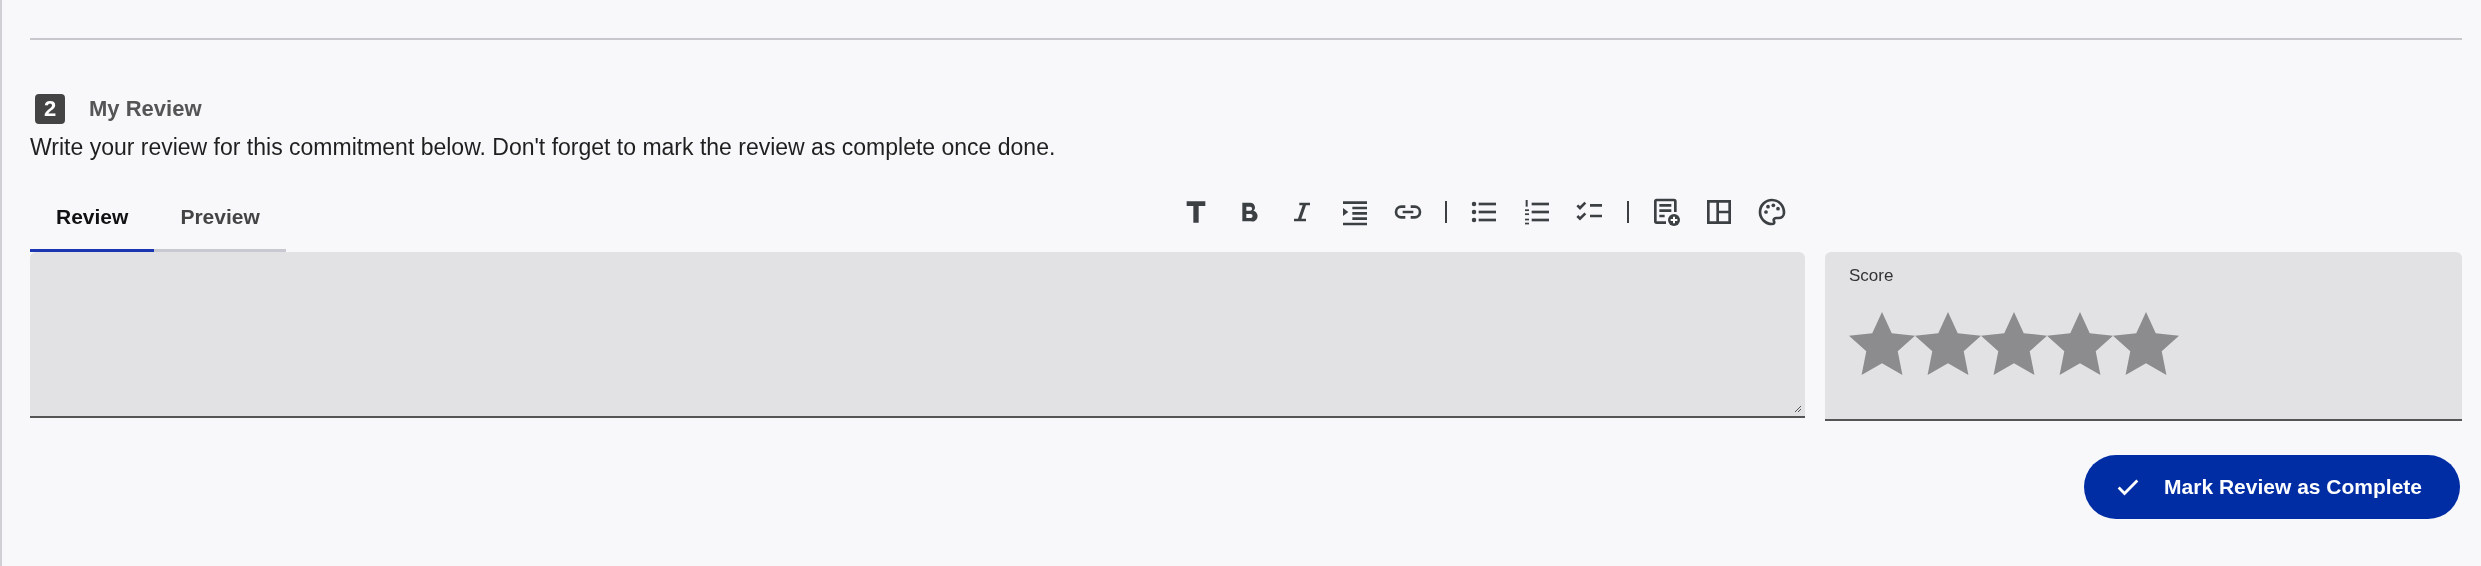  Describe the element at coordinates (1772, 212) in the screenshot. I see `palette-icon` at that location.